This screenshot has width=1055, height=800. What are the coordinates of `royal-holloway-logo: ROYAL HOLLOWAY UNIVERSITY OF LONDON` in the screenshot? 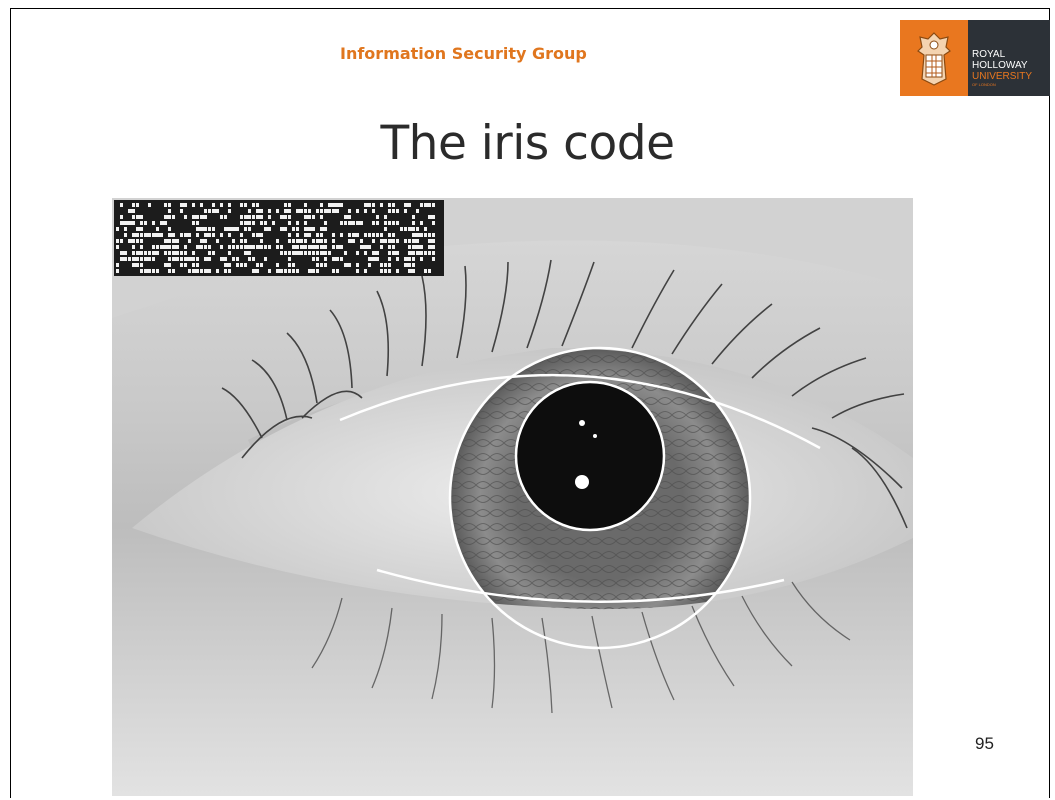 It's located at (975, 58).